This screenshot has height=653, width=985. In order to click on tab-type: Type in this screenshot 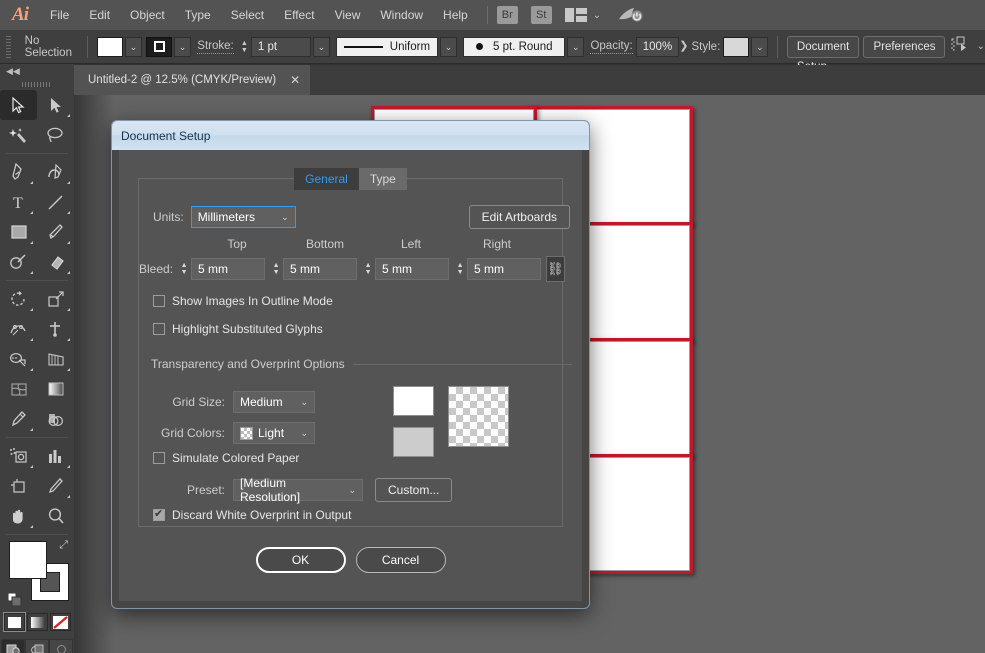, I will do `click(382, 179)`.